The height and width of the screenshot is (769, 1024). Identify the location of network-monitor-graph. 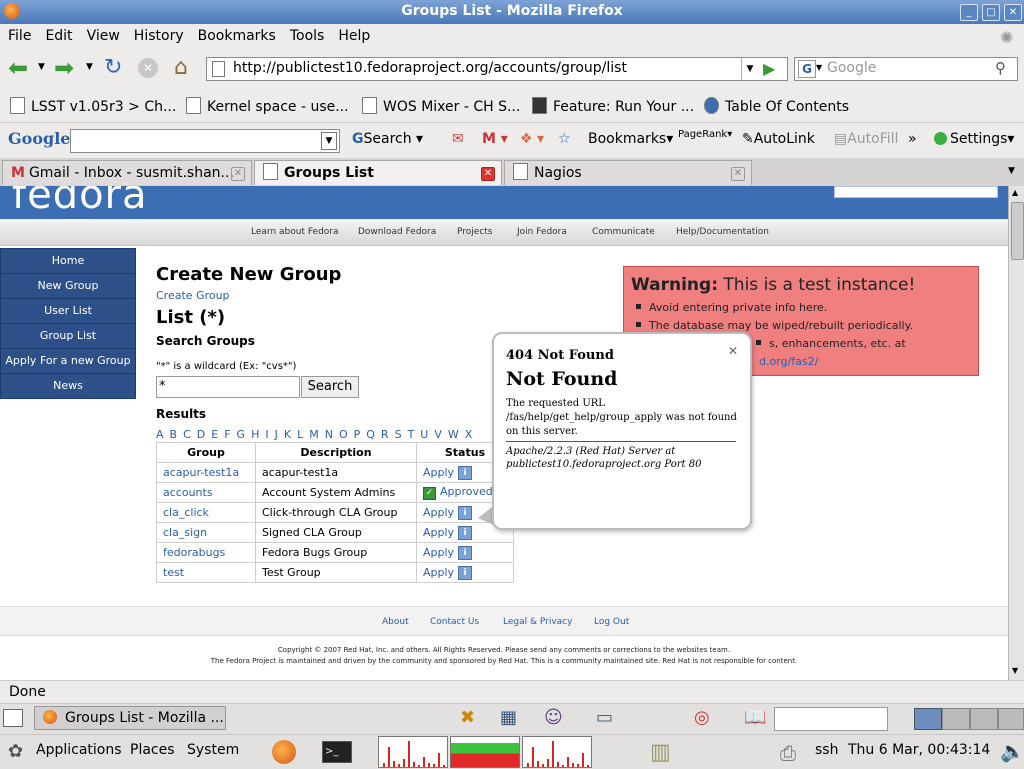
(557, 752).